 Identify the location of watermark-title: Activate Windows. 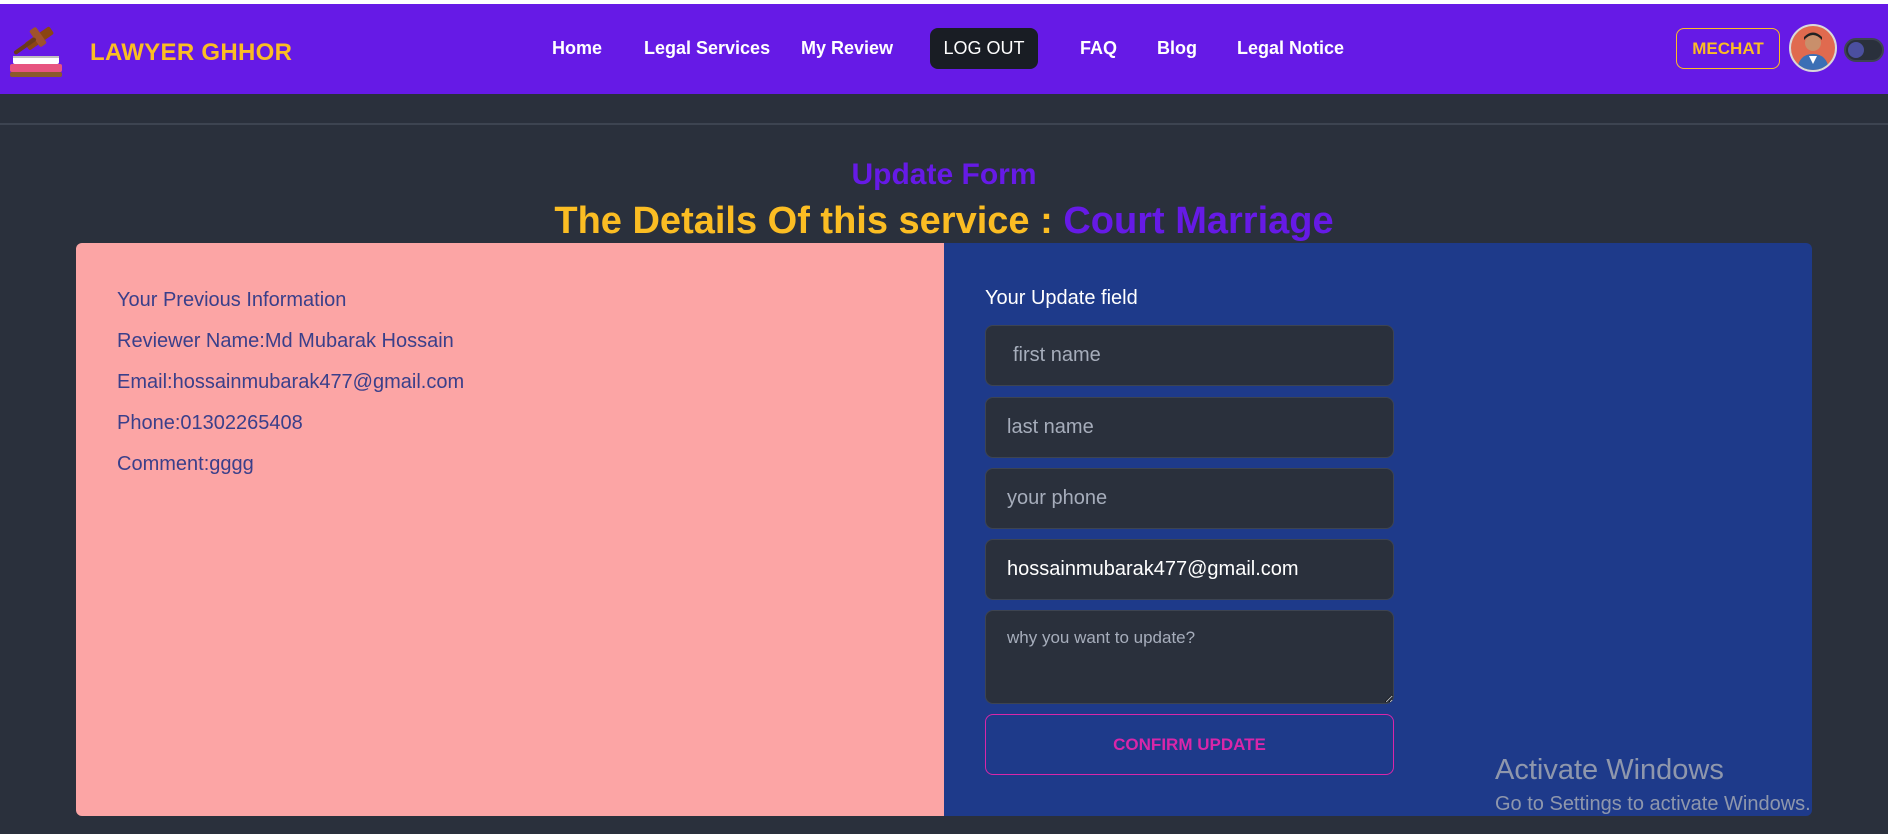
(1609, 770).